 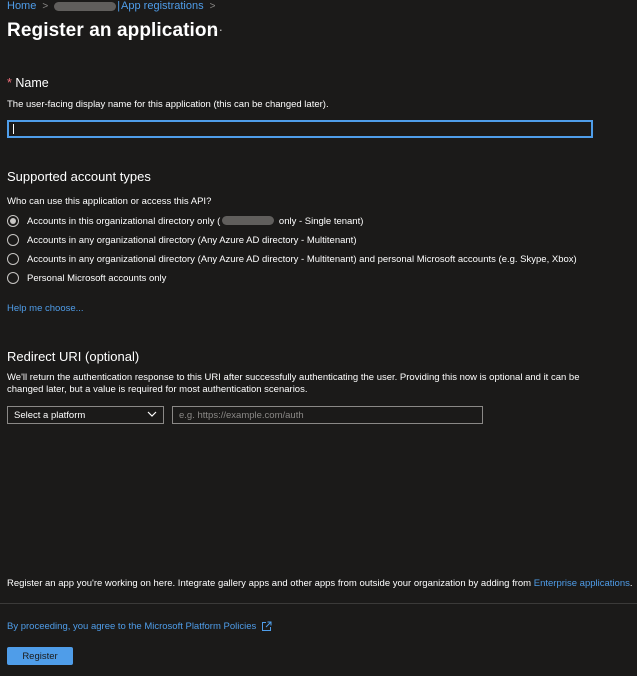 What do you see at coordinates (97, 278) in the screenshot?
I see `radio-label: Personal Microsoft accounts only` at bounding box center [97, 278].